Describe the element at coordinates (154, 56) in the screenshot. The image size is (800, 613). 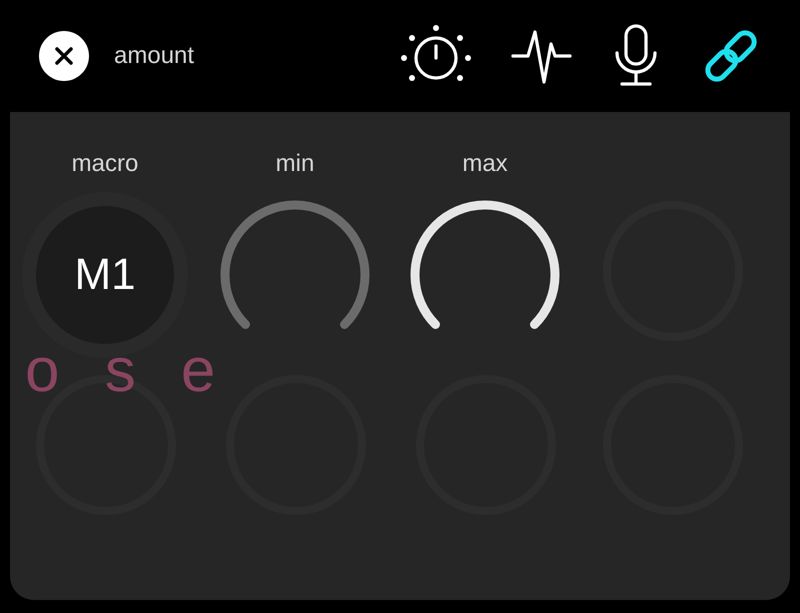
I see `header-title: amount` at that location.